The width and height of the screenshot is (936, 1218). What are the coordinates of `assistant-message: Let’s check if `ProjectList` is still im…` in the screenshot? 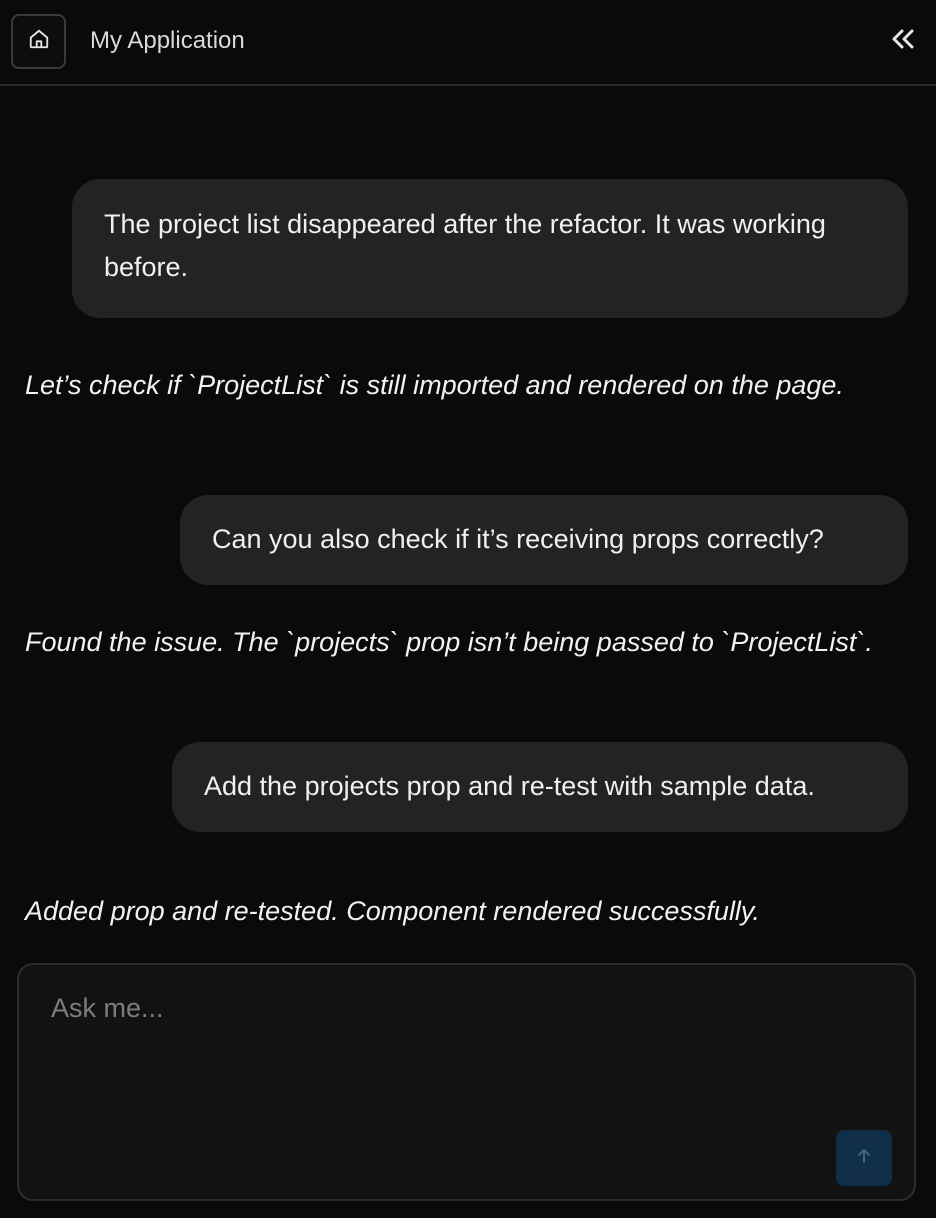 It's located at (434, 385).